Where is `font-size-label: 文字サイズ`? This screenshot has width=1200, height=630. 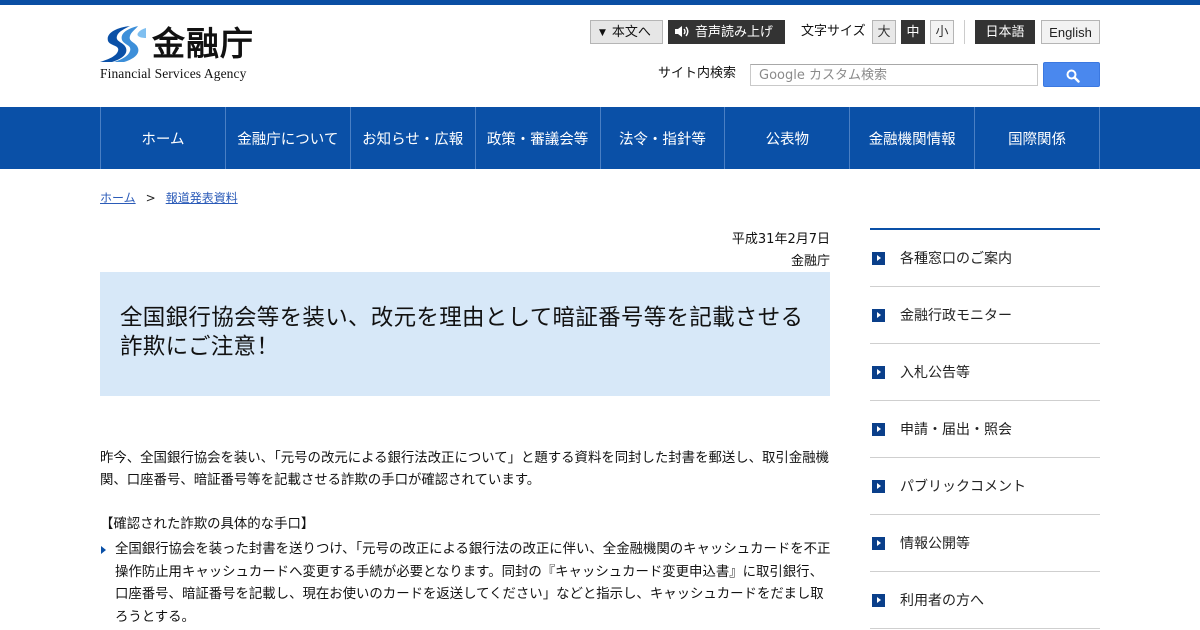
font-size-label: 文字サイズ is located at coordinates (833, 31).